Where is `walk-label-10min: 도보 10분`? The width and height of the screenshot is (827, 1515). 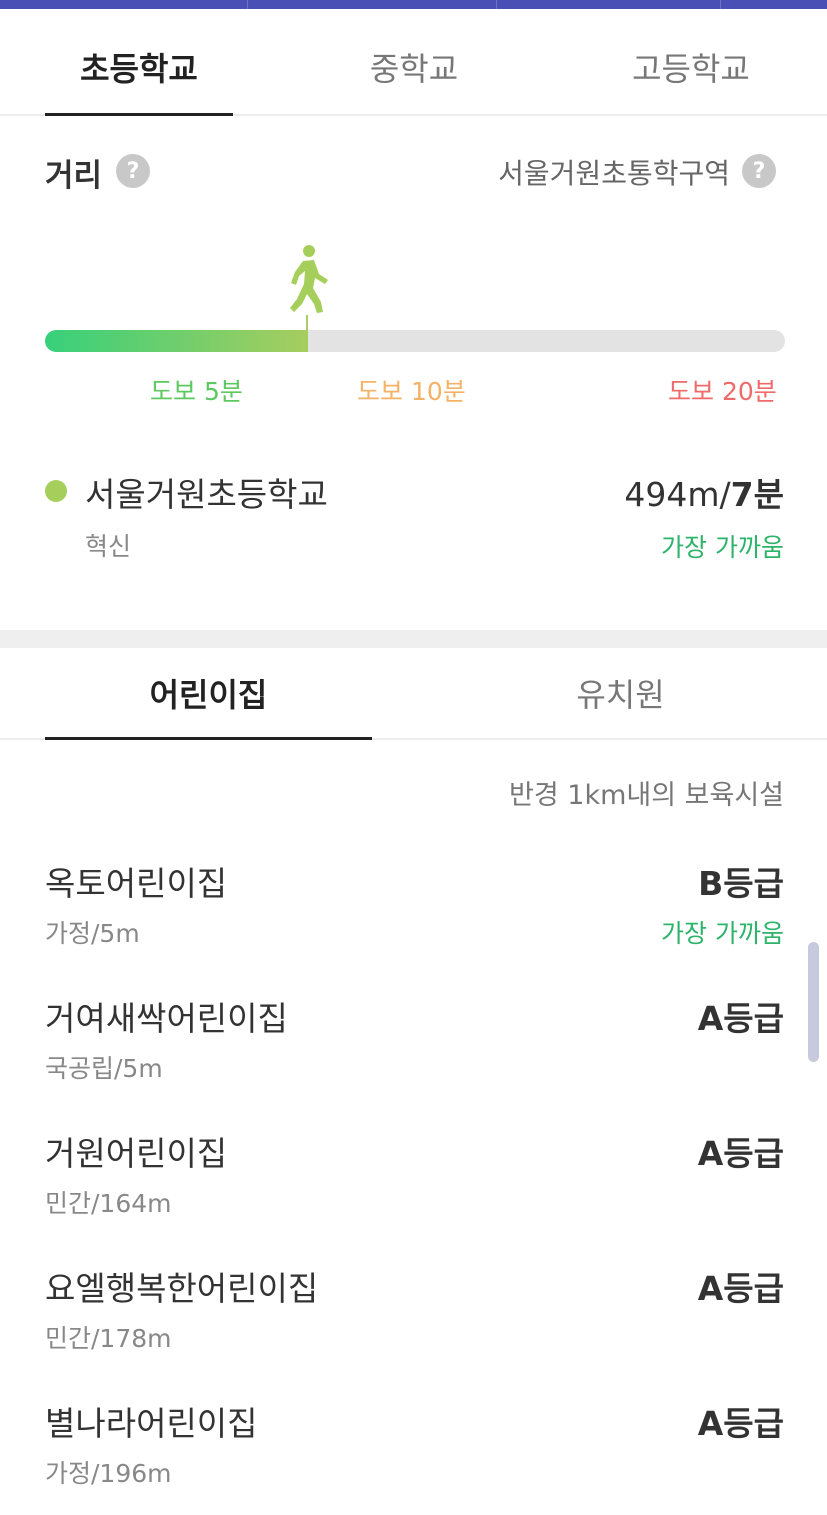 walk-label-10min: 도보 10분 is located at coordinates (411, 391).